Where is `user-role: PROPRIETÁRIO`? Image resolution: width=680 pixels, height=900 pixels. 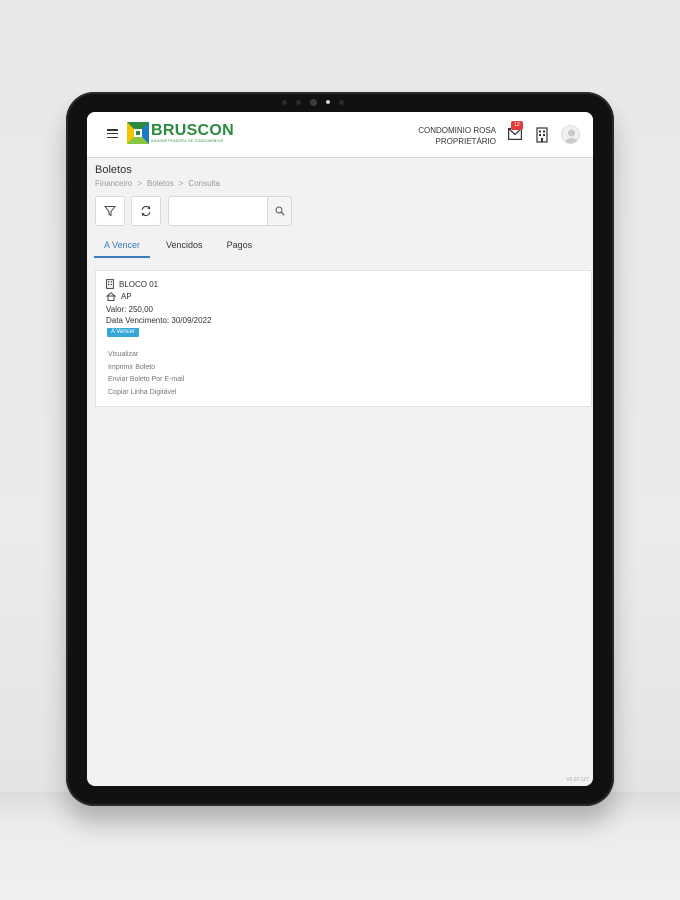 user-role: PROPRIETÁRIO is located at coordinates (465, 141).